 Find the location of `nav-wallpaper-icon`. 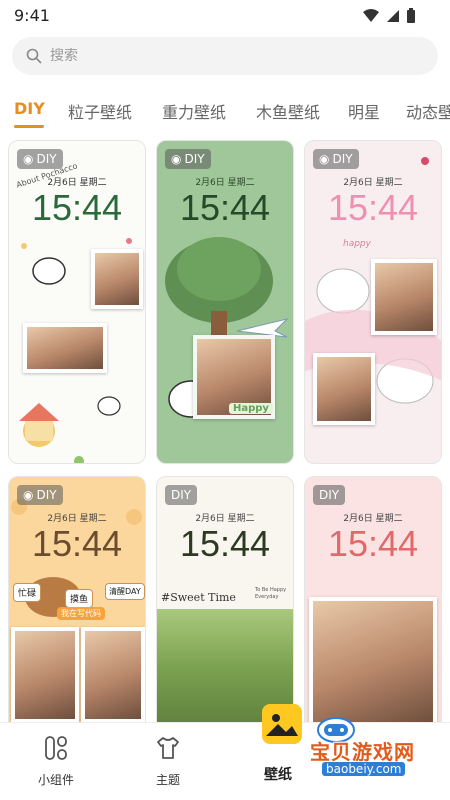

nav-wallpaper-icon is located at coordinates (282, 724).